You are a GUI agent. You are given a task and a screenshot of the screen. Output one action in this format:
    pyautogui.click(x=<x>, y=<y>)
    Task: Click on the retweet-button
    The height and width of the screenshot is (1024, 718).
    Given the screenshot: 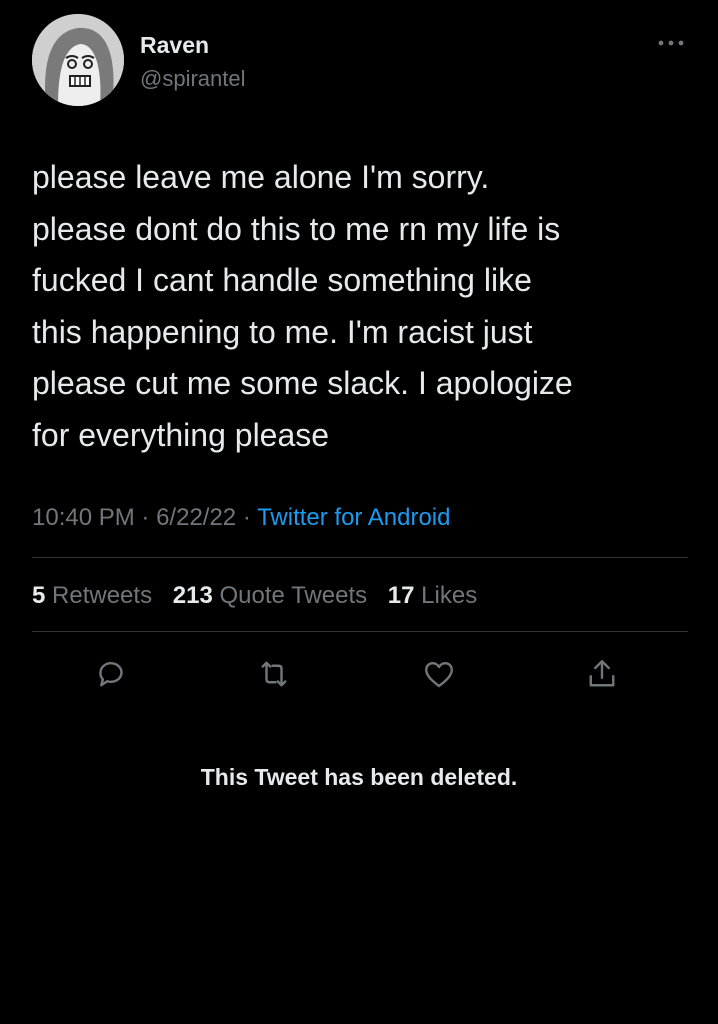 What is the action you would take?
    pyautogui.click(x=274, y=674)
    